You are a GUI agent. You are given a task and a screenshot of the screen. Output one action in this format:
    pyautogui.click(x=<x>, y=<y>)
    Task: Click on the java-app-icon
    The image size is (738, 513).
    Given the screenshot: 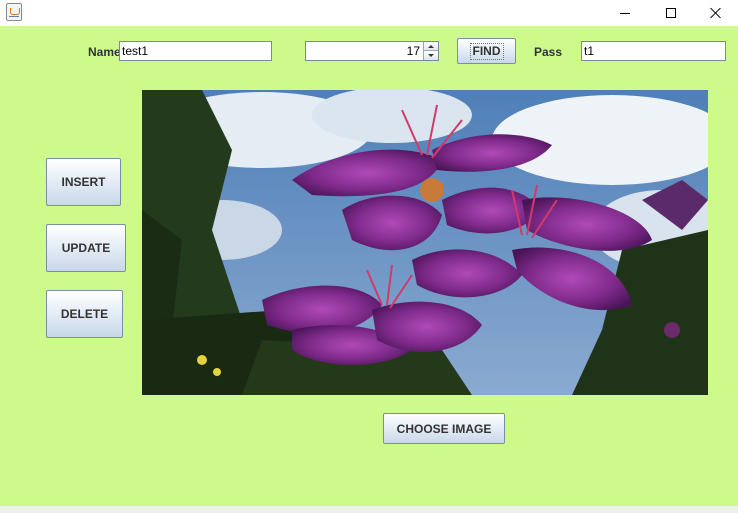 What is the action you would take?
    pyautogui.click(x=14, y=12)
    